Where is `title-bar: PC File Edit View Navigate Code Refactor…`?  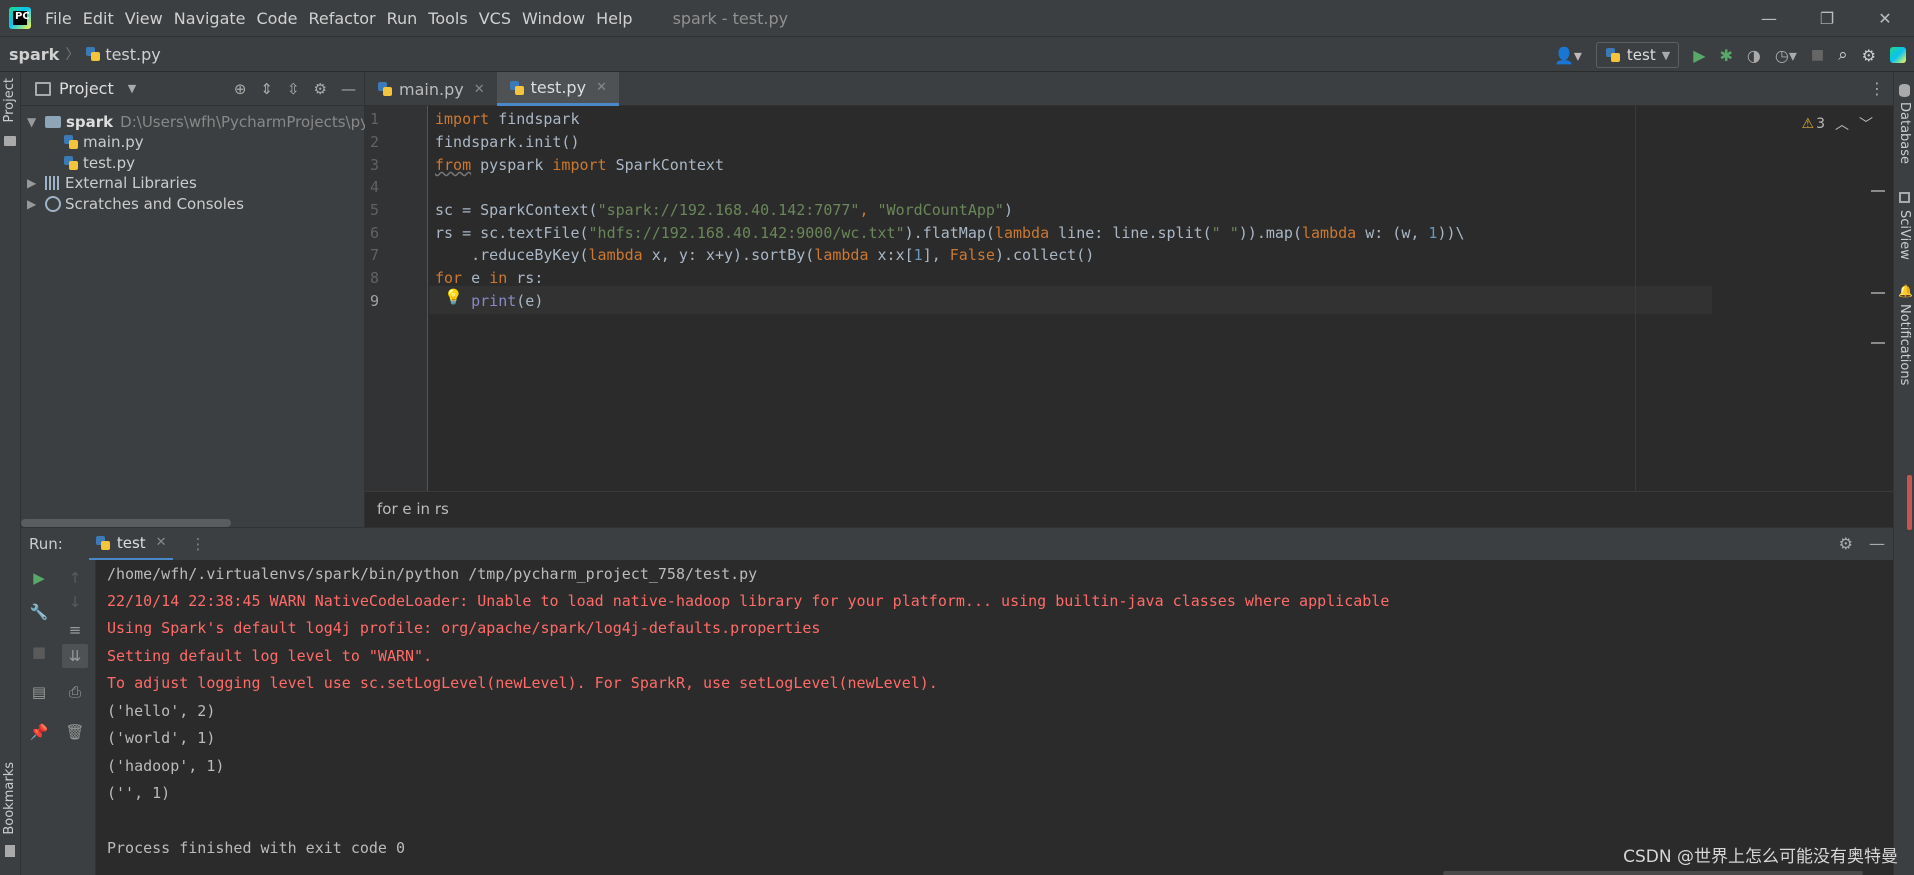
title-bar: PC File Edit View Navigate Code Refactor… is located at coordinates (957, 18).